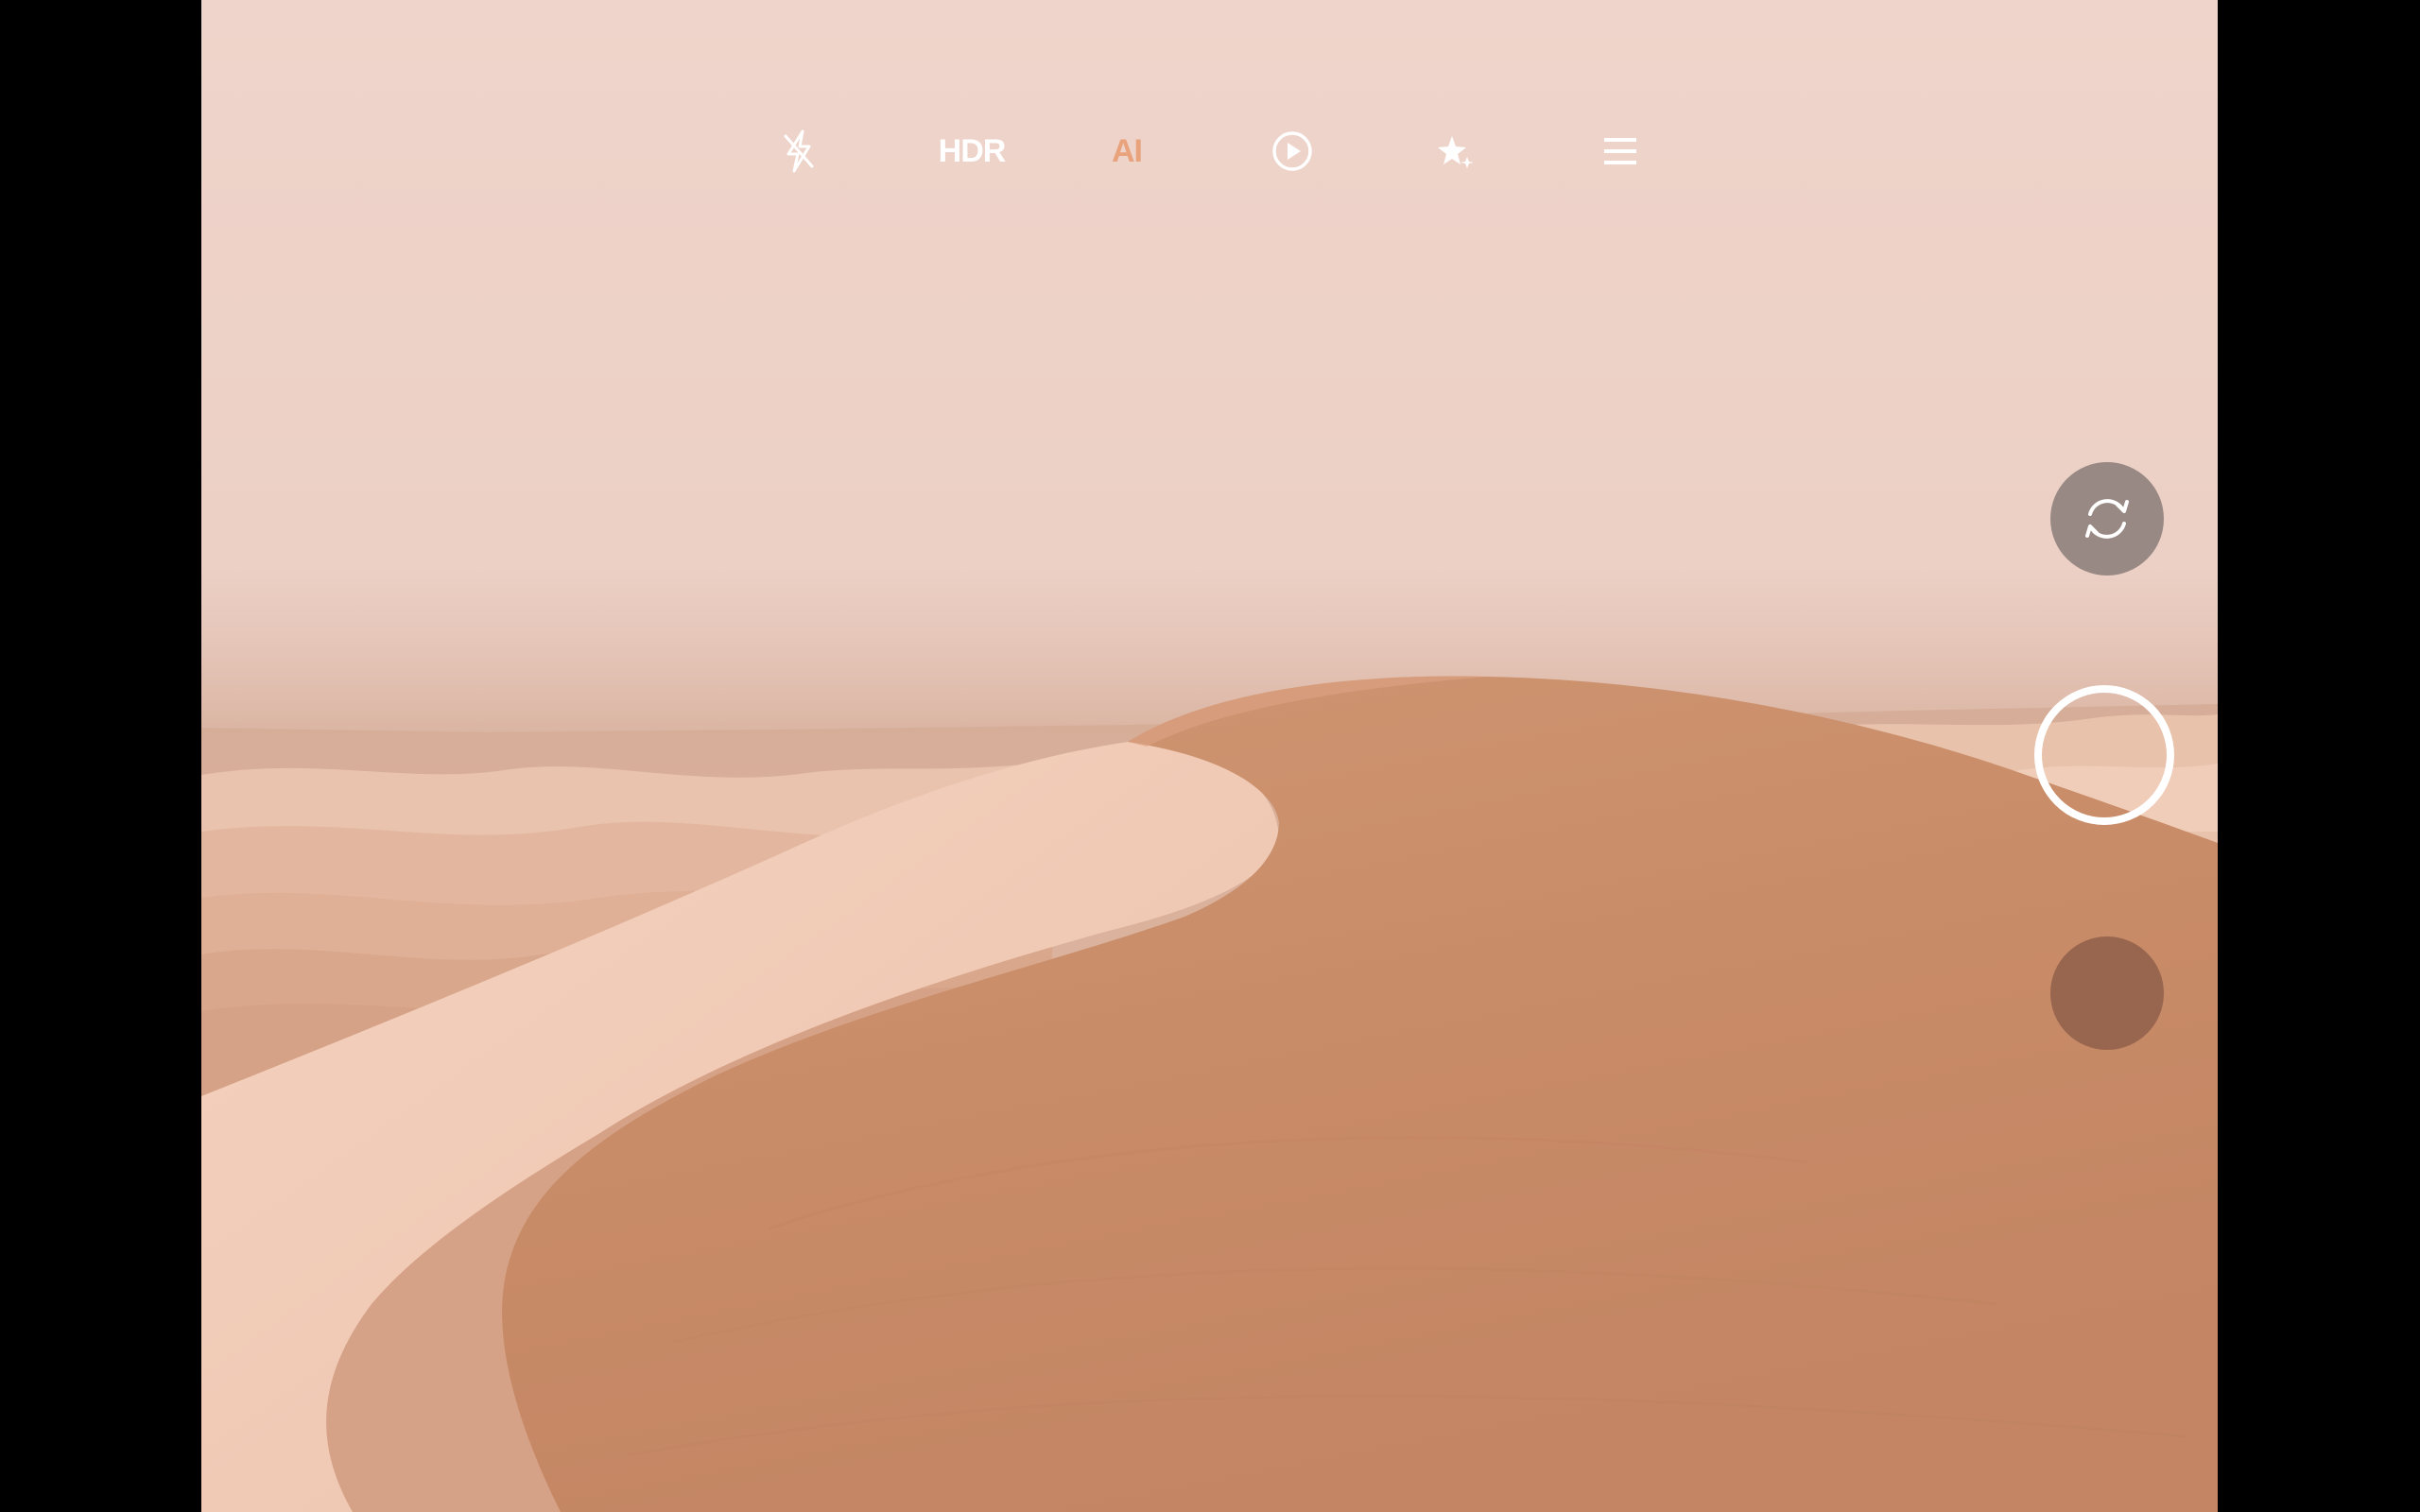 The image size is (2420, 1512). I want to click on hdr-toggle-button: HDR, so click(972, 151).